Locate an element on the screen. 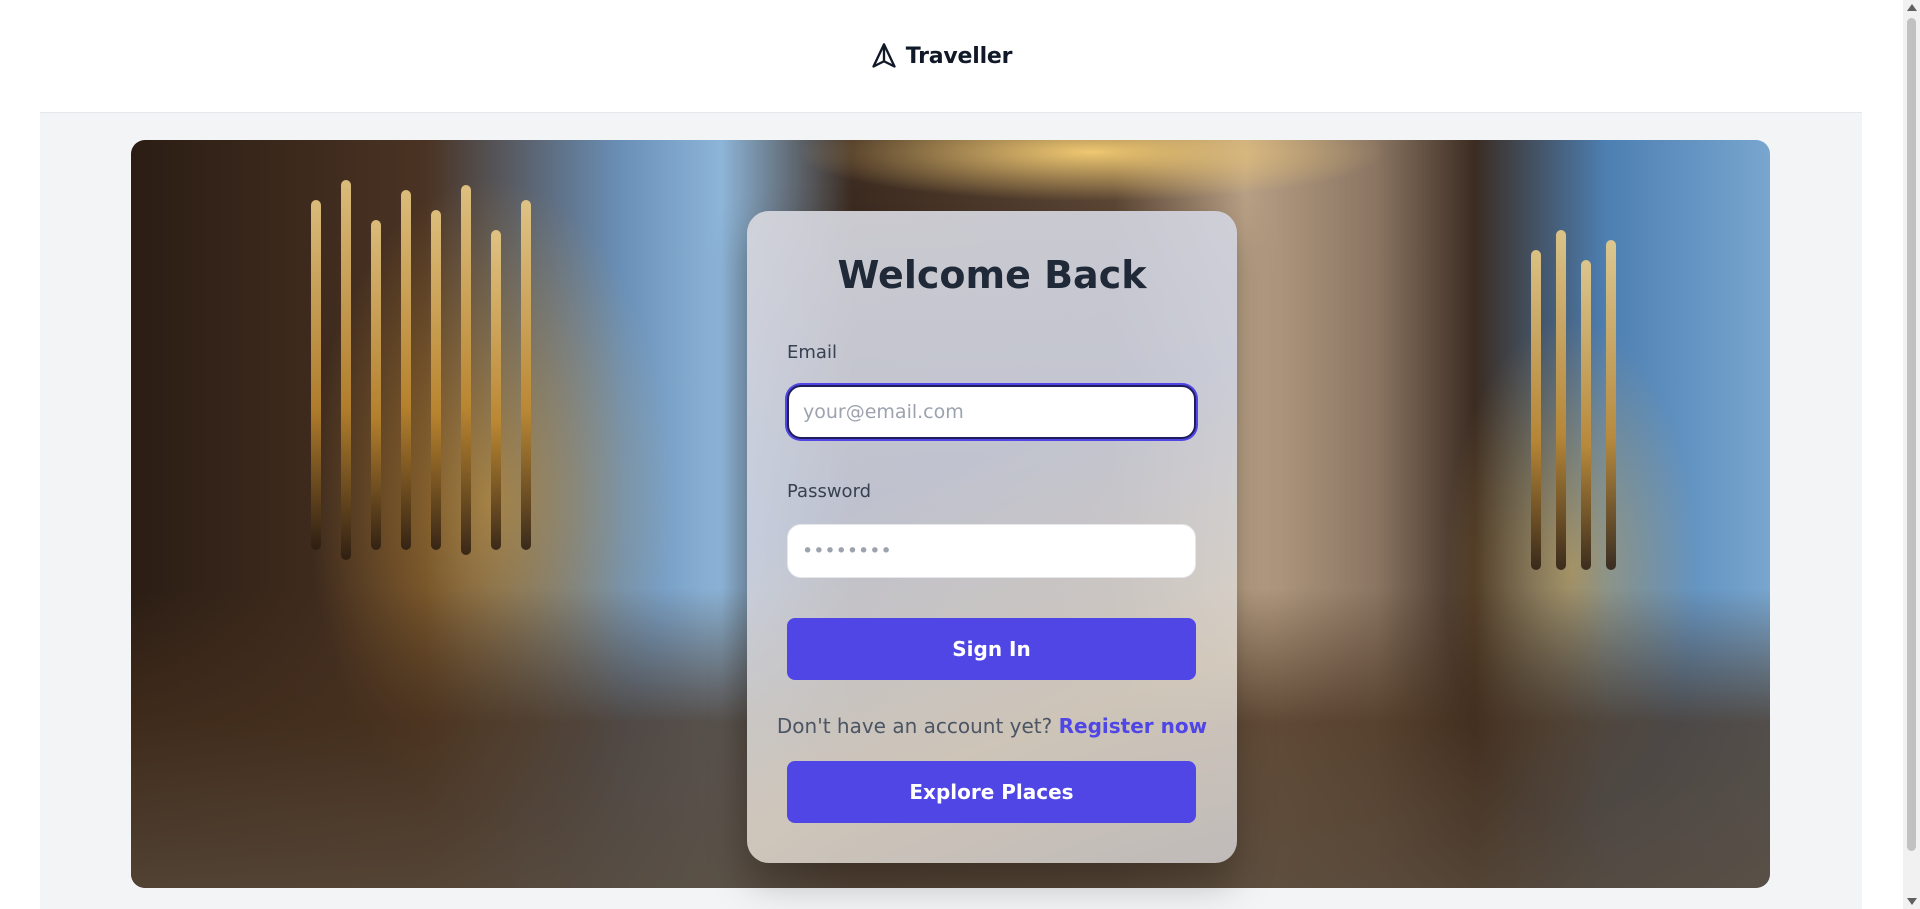  register-prompt-line: Don't have an account yet? Register now is located at coordinates (992, 726).